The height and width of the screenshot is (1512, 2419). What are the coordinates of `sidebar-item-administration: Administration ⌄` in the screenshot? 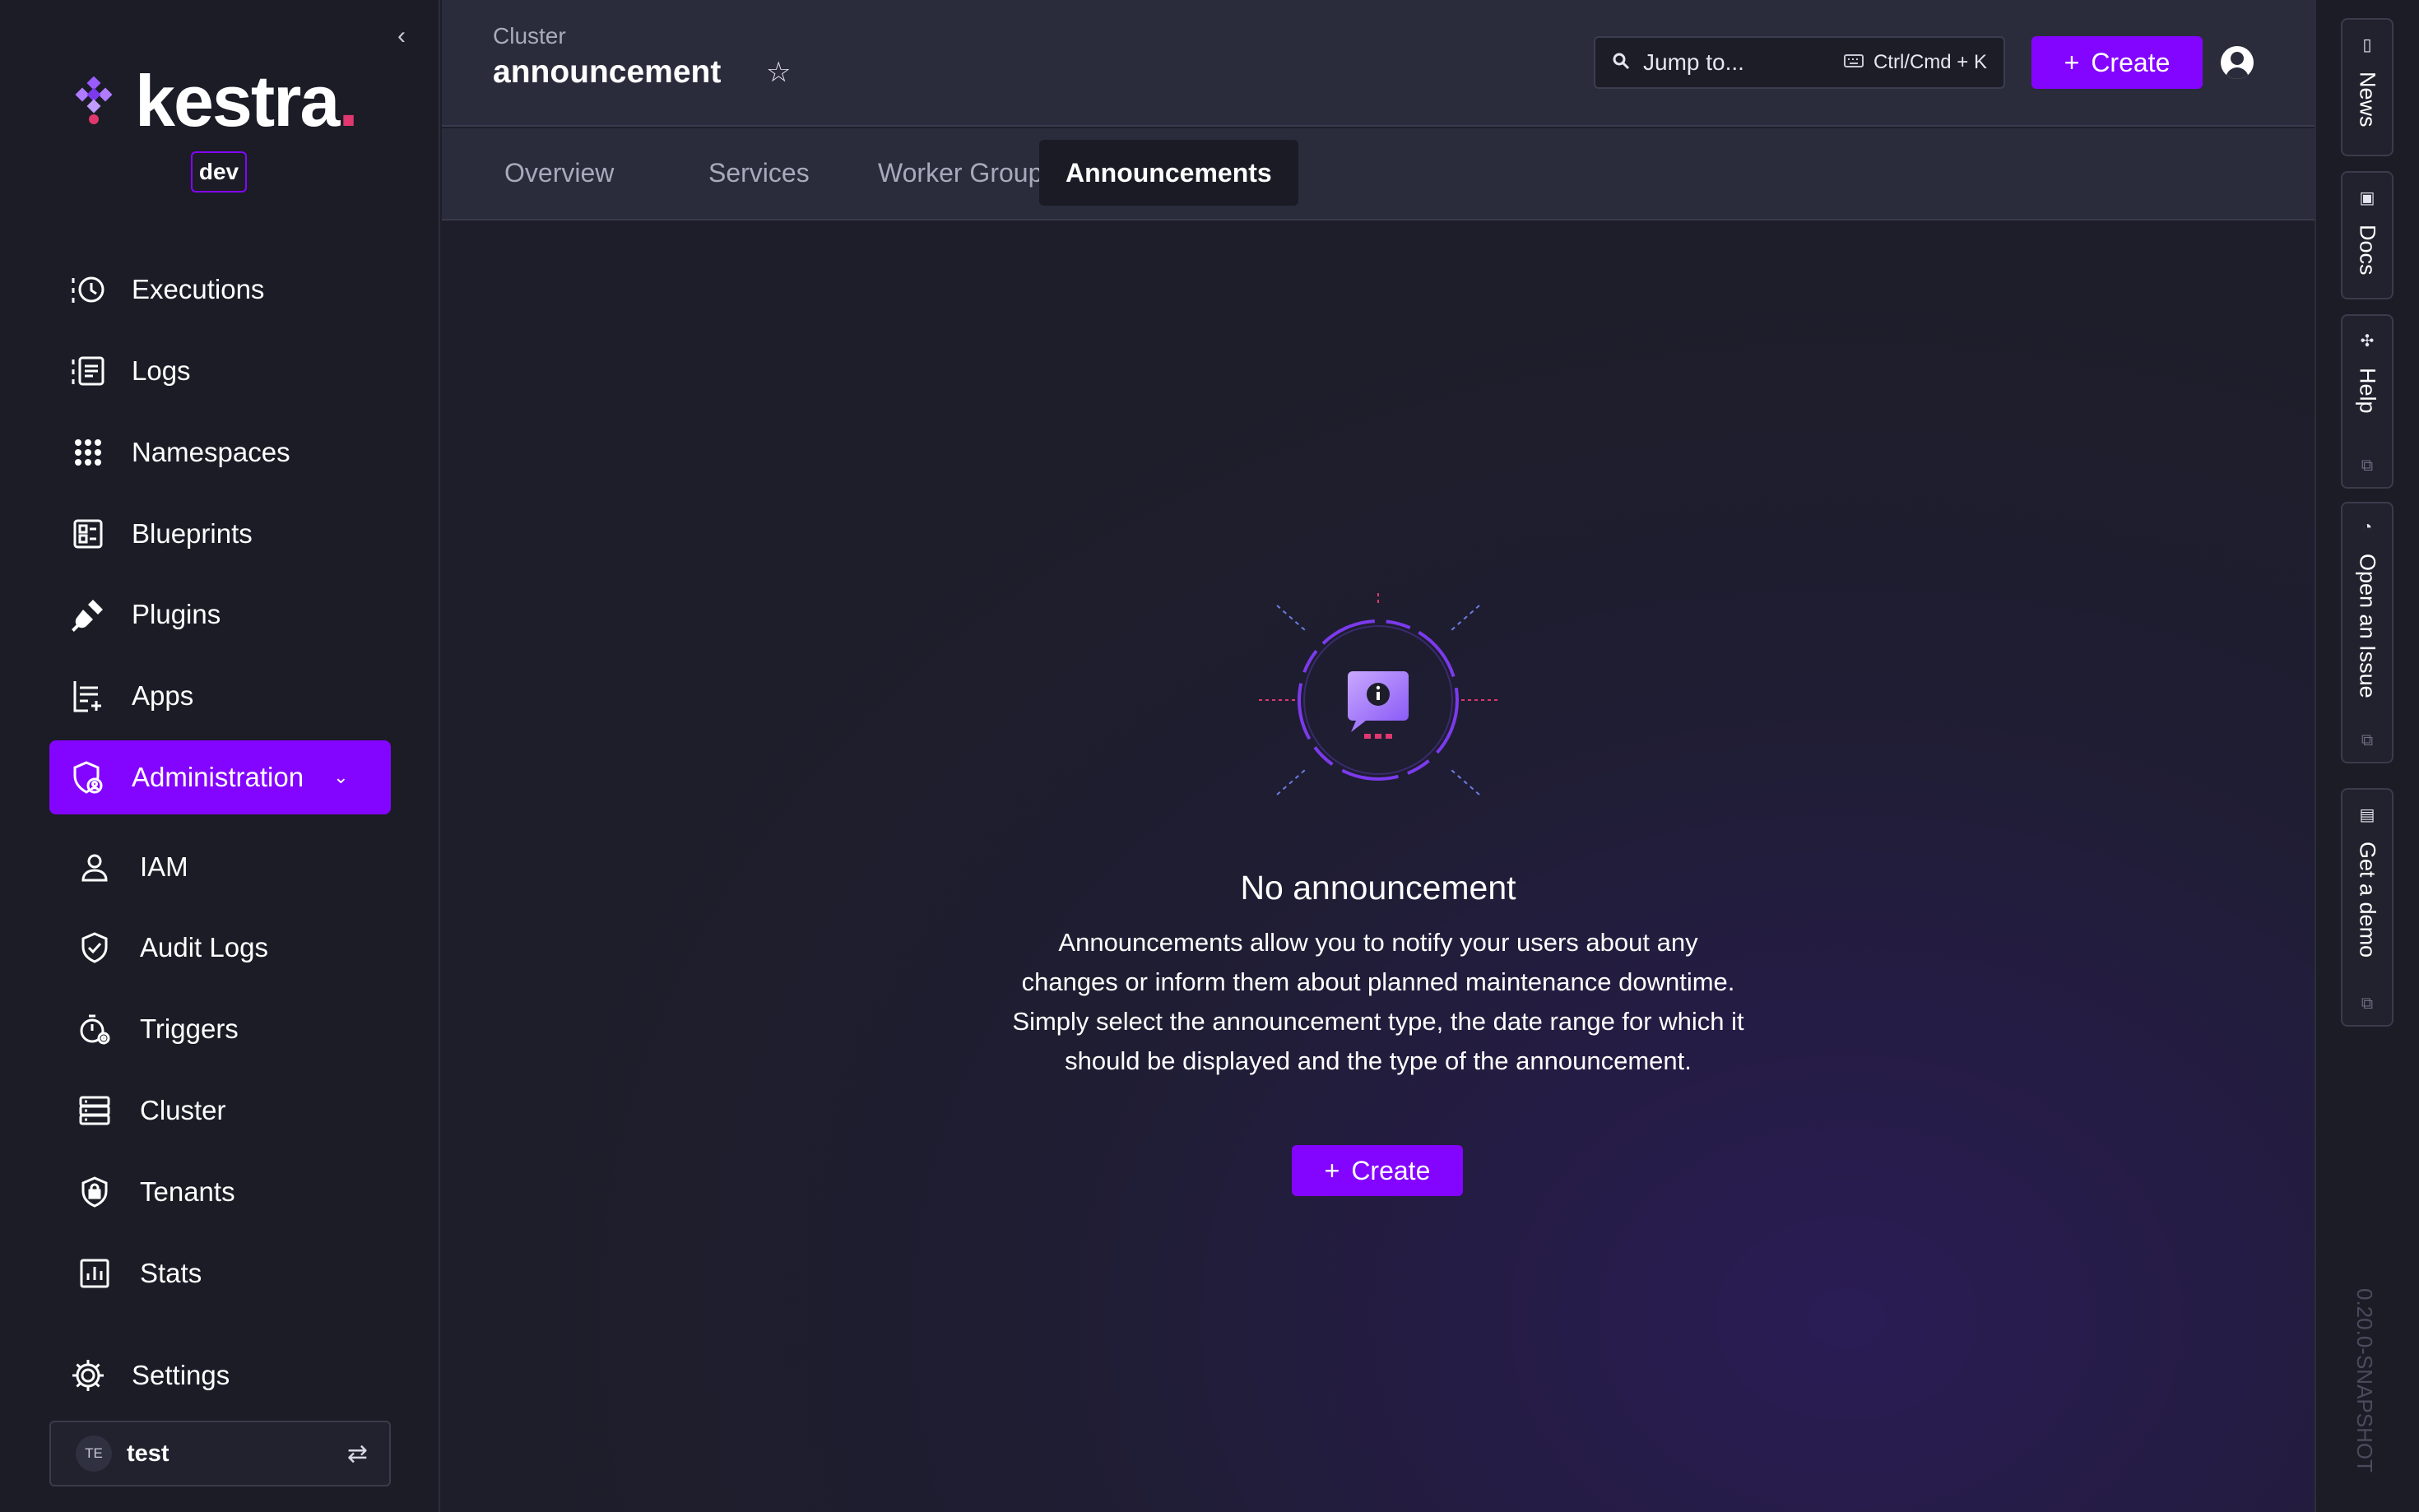 It's located at (220, 777).